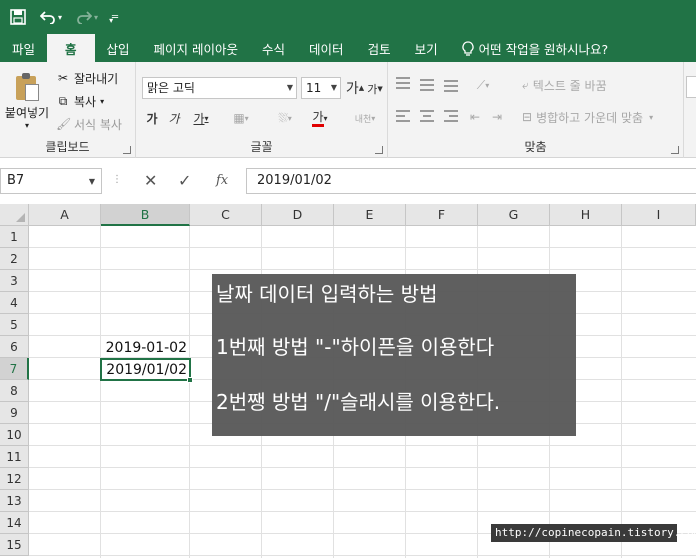 The width and height of the screenshot is (696, 558). I want to click on formula-input: 2019/01/02, so click(471, 181).